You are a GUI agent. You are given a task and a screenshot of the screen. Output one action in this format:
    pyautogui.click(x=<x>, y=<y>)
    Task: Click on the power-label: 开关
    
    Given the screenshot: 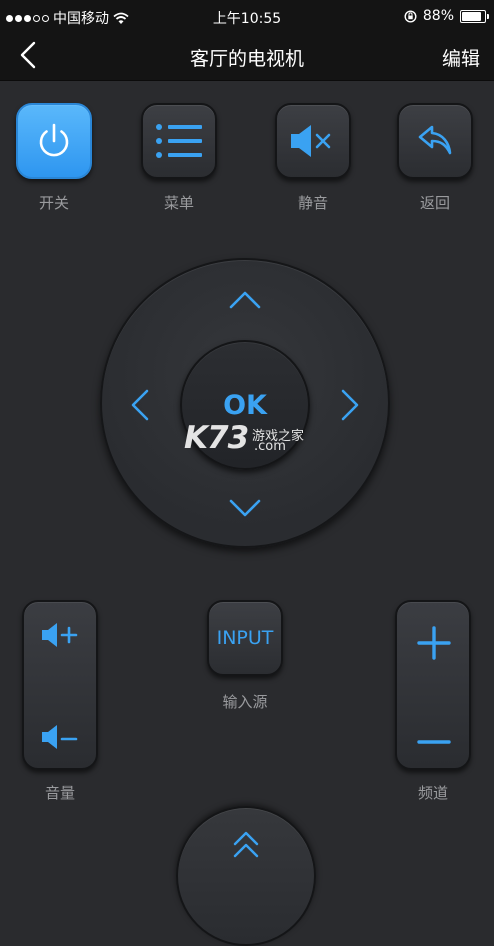 What is the action you would take?
    pyautogui.click(x=53, y=203)
    